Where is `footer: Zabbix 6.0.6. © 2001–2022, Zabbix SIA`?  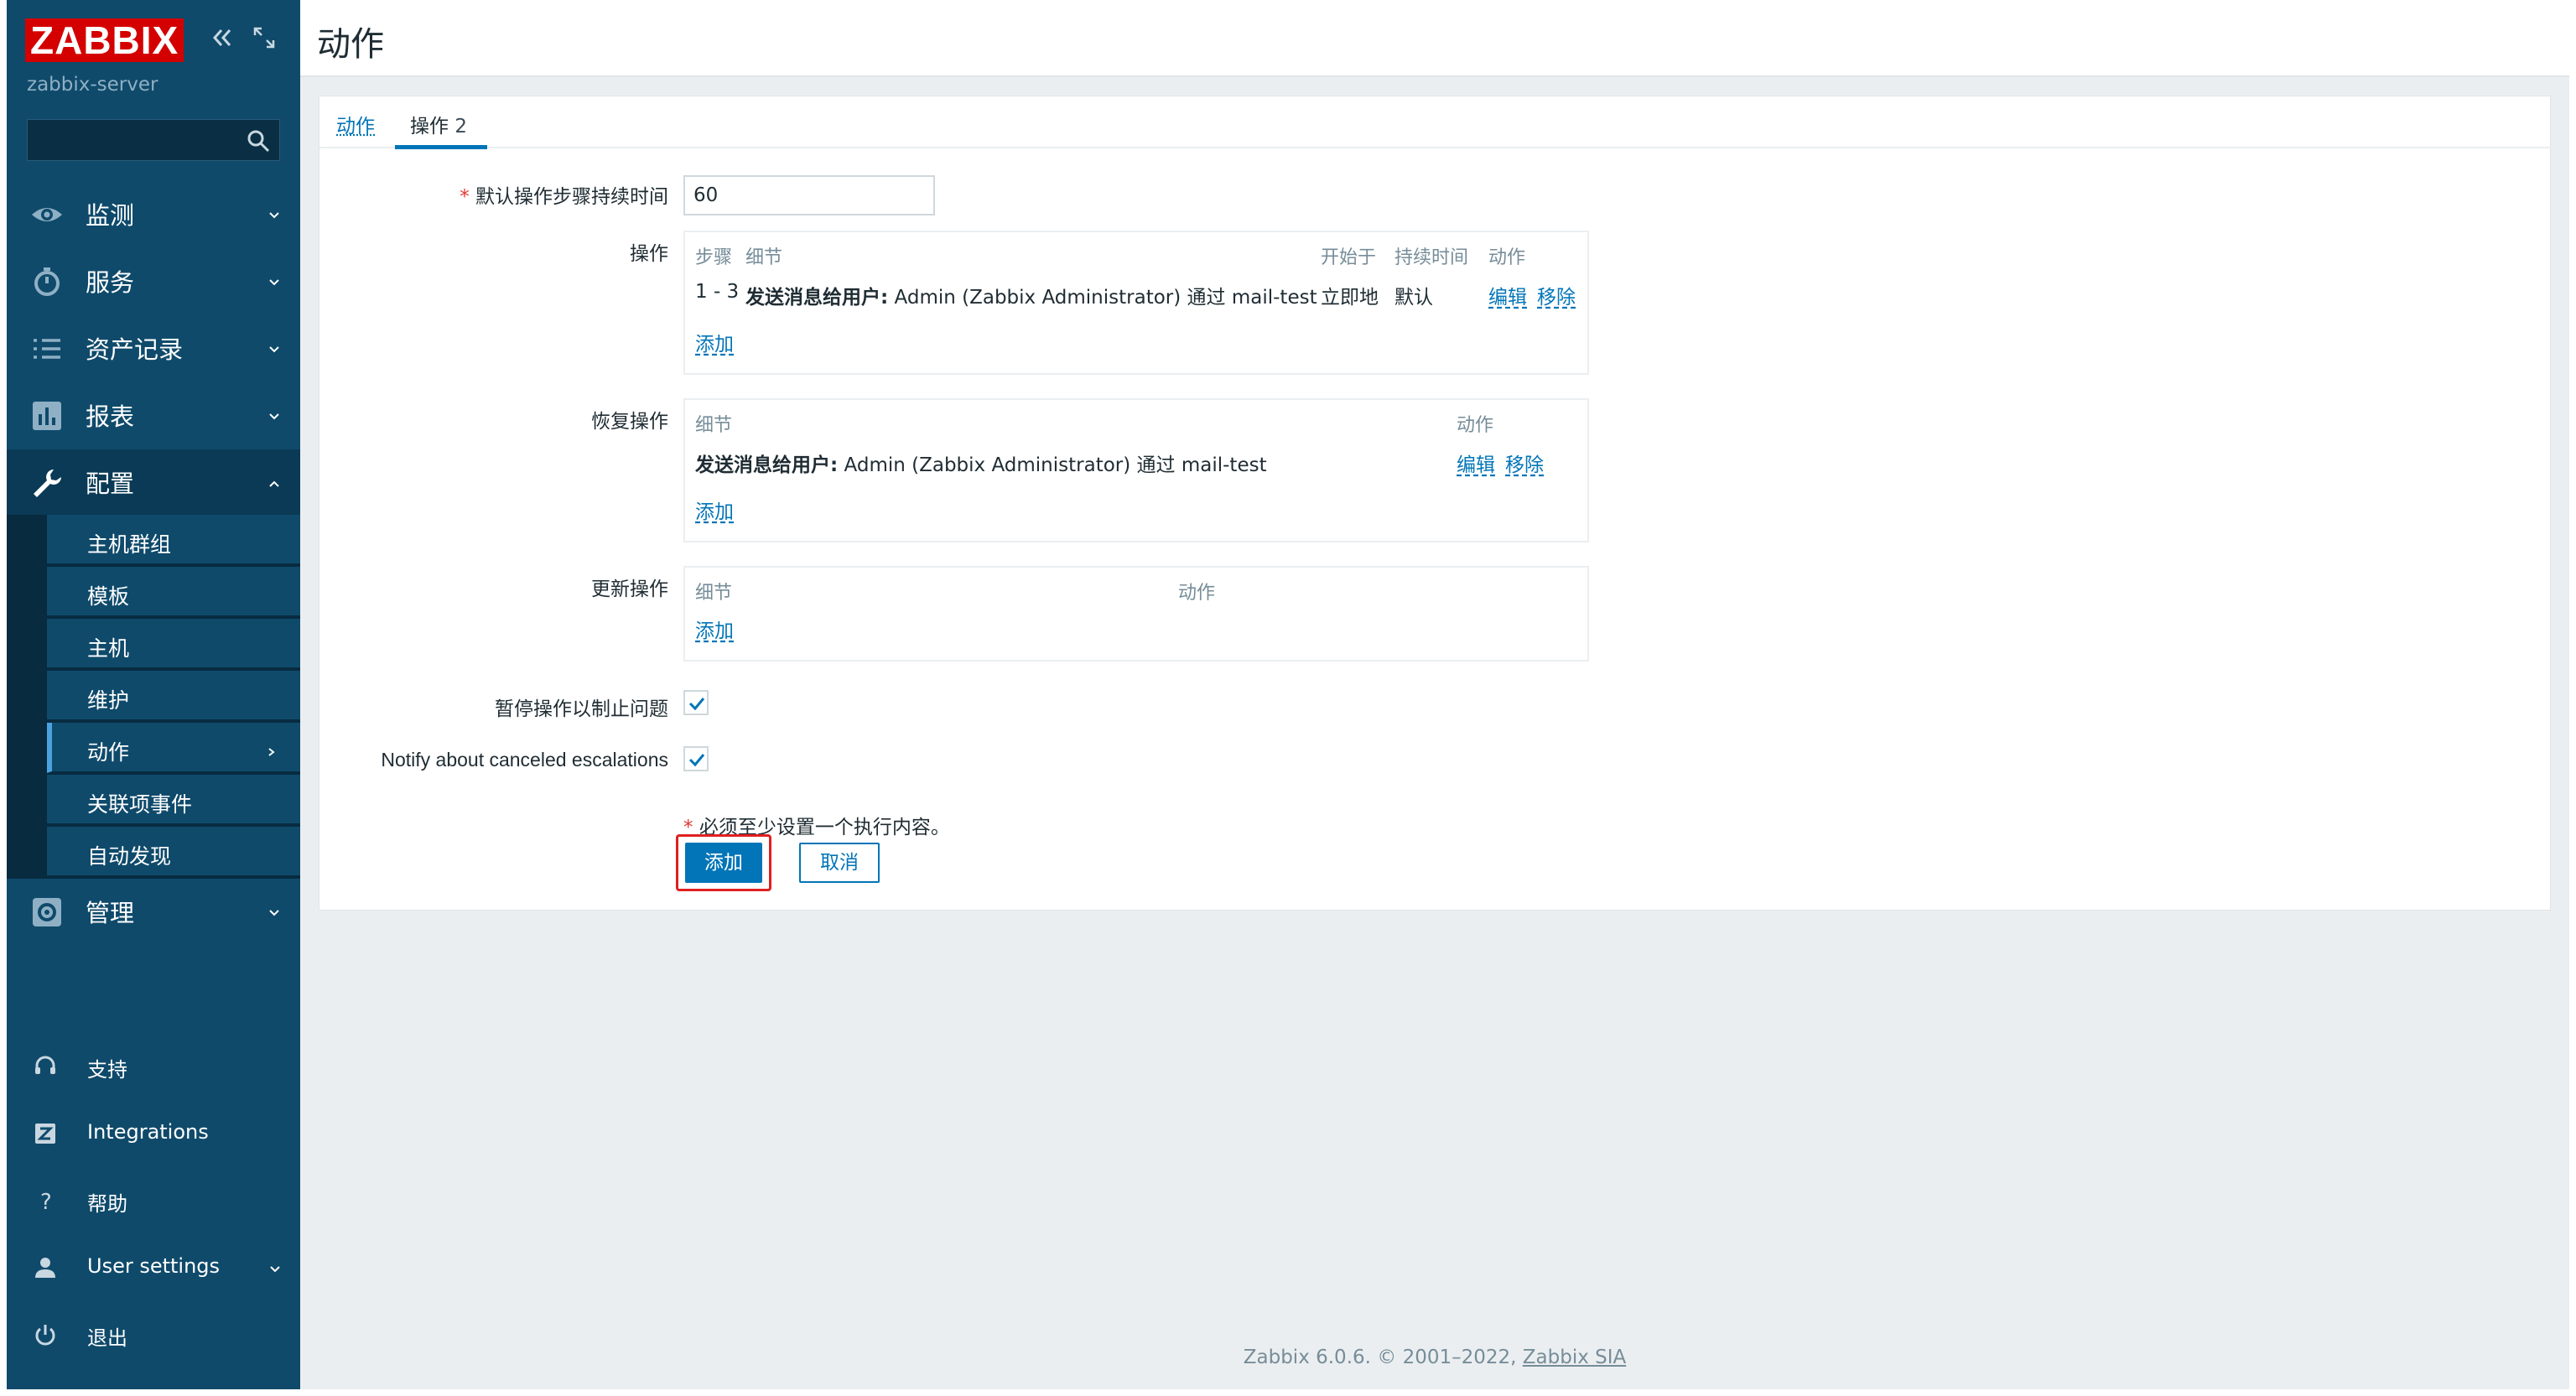
footer: Zabbix 6.0.6. © 2001–2022, Zabbix SIA is located at coordinates (1435, 1357).